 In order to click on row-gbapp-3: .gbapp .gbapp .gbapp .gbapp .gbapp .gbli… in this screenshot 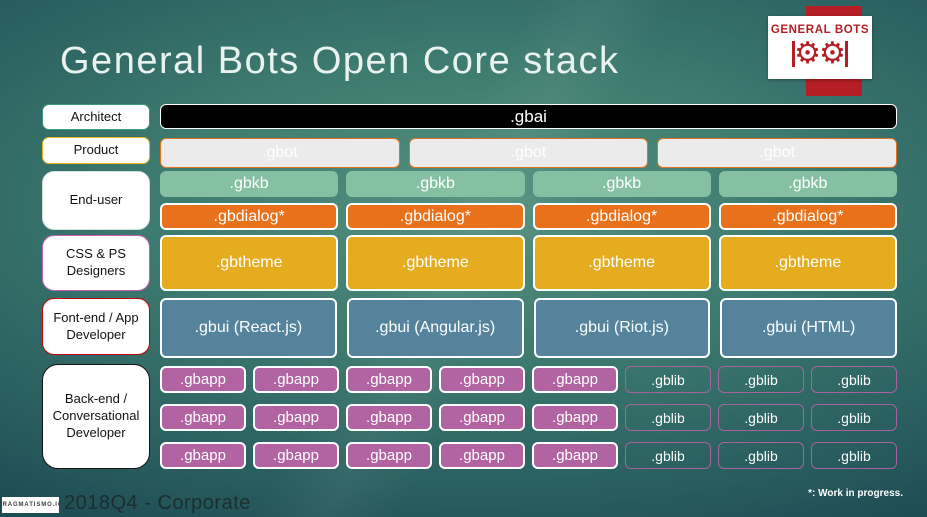, I will do `click(528, 455)`.